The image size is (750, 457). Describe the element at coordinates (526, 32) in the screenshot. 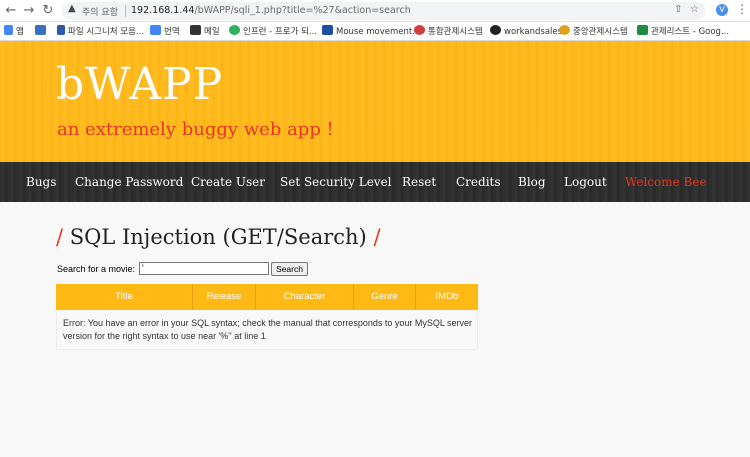

I see `bookmark-workandsales: workandsales` at that location.